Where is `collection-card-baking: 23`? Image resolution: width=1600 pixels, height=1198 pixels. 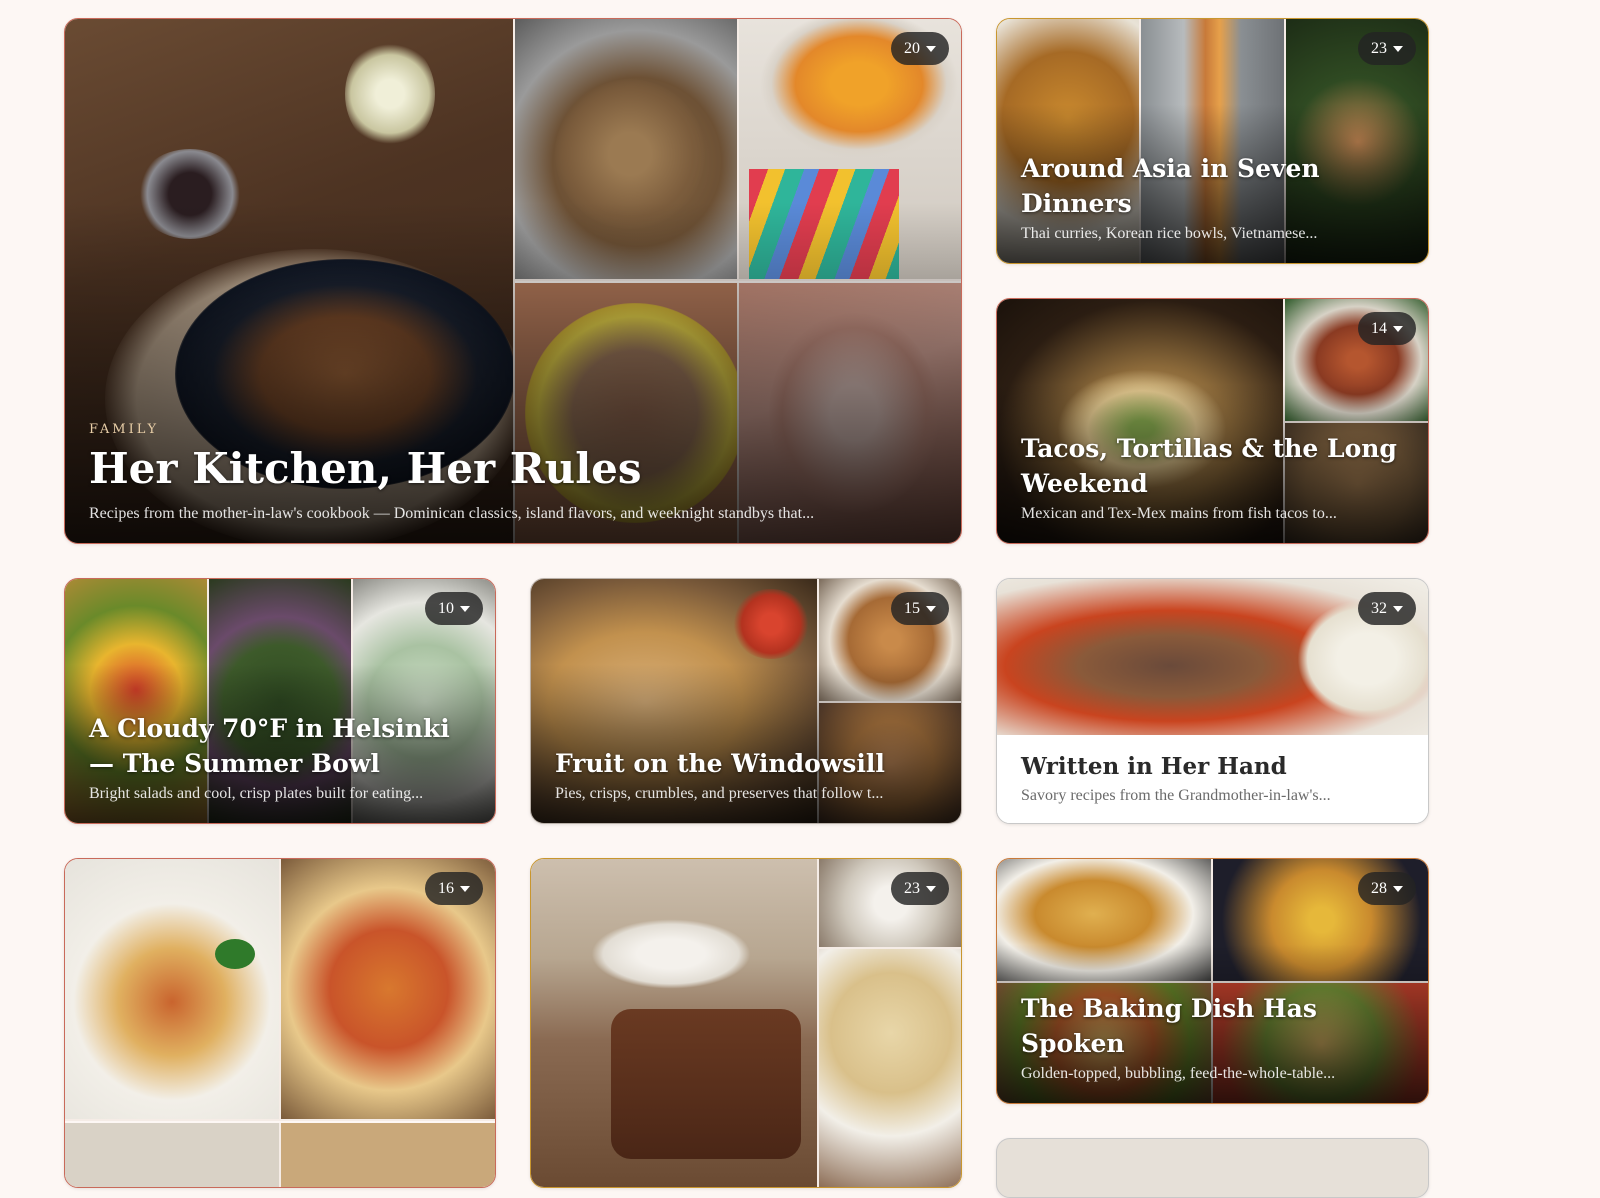 collection-card-baking: 23 is located at coordinates (746, 1023).